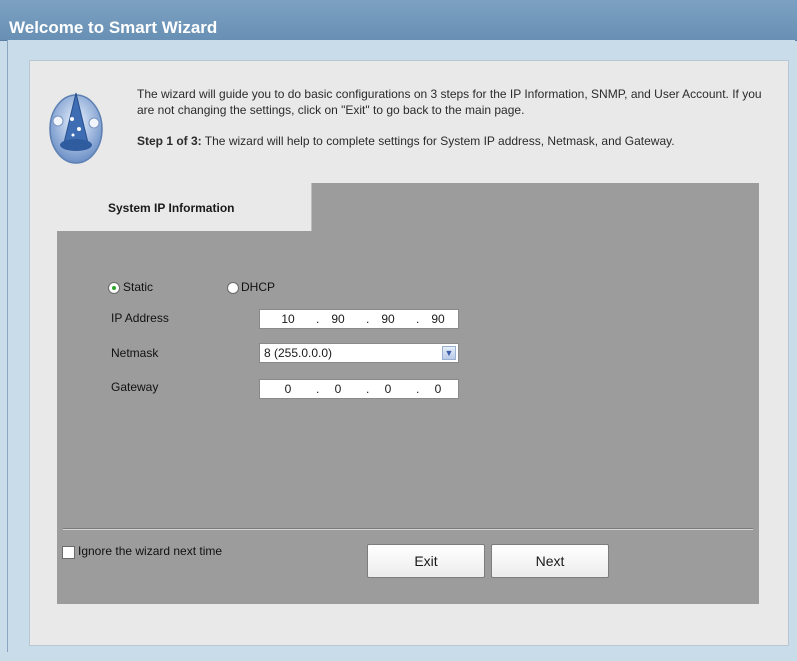  I want to click on radio-selected-dot, so click(114, 288).